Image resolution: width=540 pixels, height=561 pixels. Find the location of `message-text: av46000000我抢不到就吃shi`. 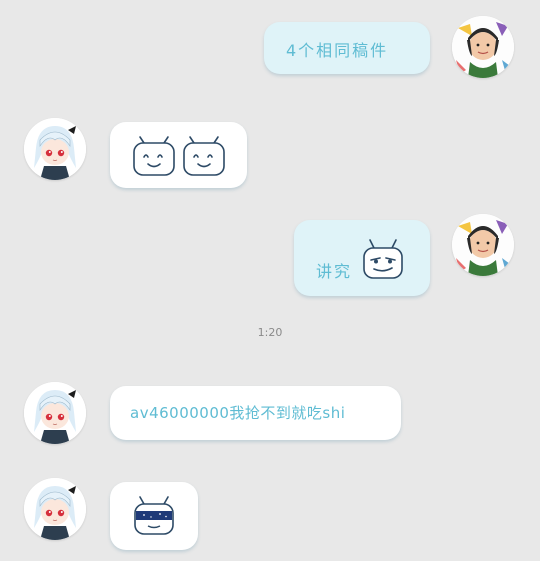

message-text: av46000000我抢不到就吃shi is located at coordinates (238, 413).